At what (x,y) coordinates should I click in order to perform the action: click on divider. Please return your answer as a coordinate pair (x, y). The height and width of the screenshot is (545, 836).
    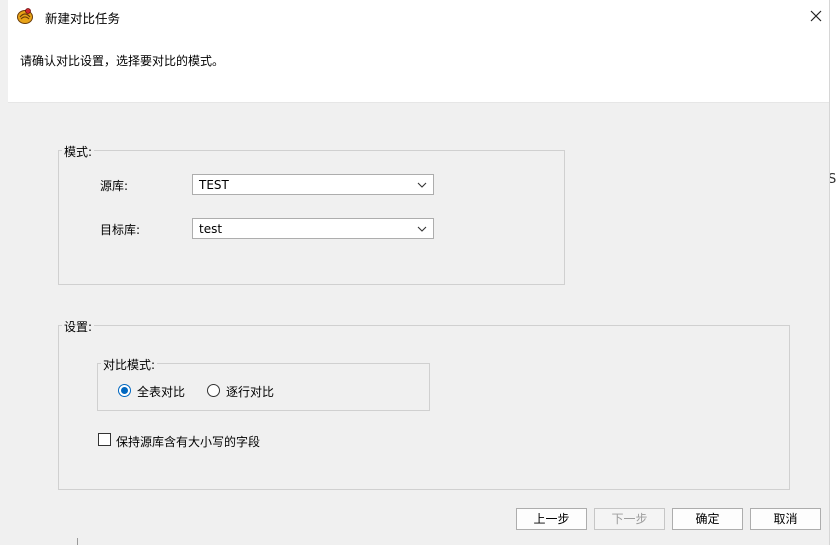
    Looking at the image, I should click on (77, 541).